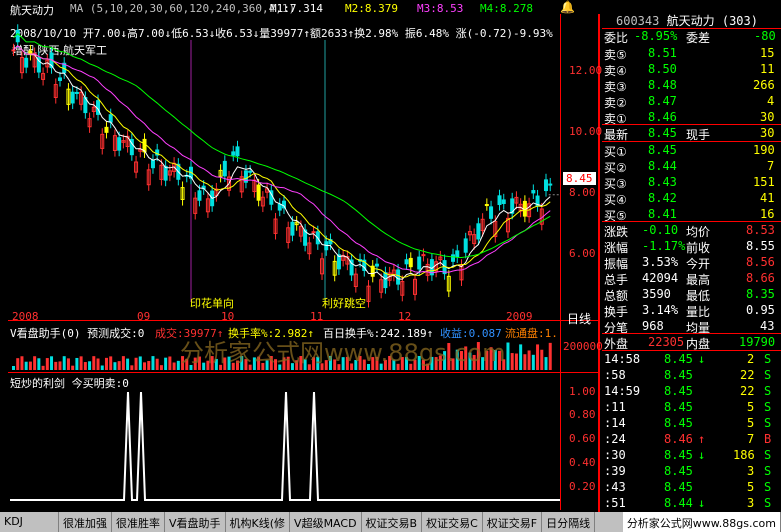  Describe the element at coordinates (702, 359) in the screenshot. I see `tick-arrow: ↓` at that location.